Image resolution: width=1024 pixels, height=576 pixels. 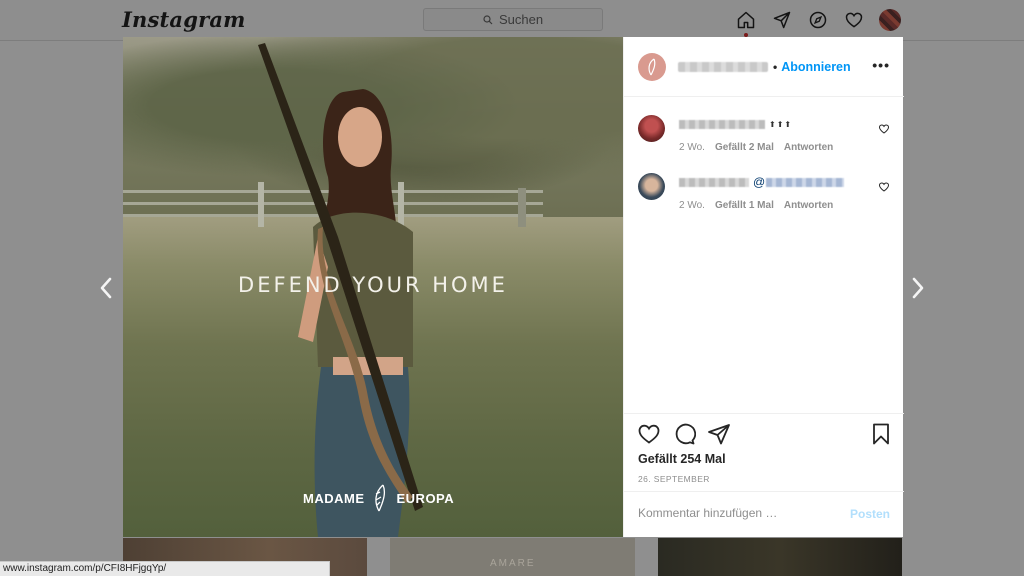 I want to click on avatar, so click(x=890, y=20).